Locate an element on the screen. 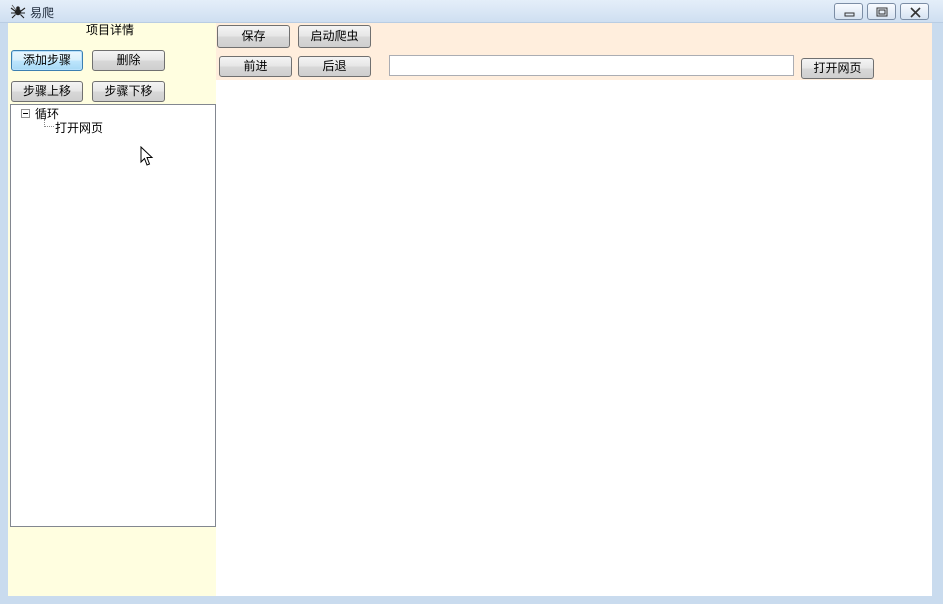 The width and height of the screenshot is (943, 604). mouse-cursor-icon is located at coordinates (147, 156).